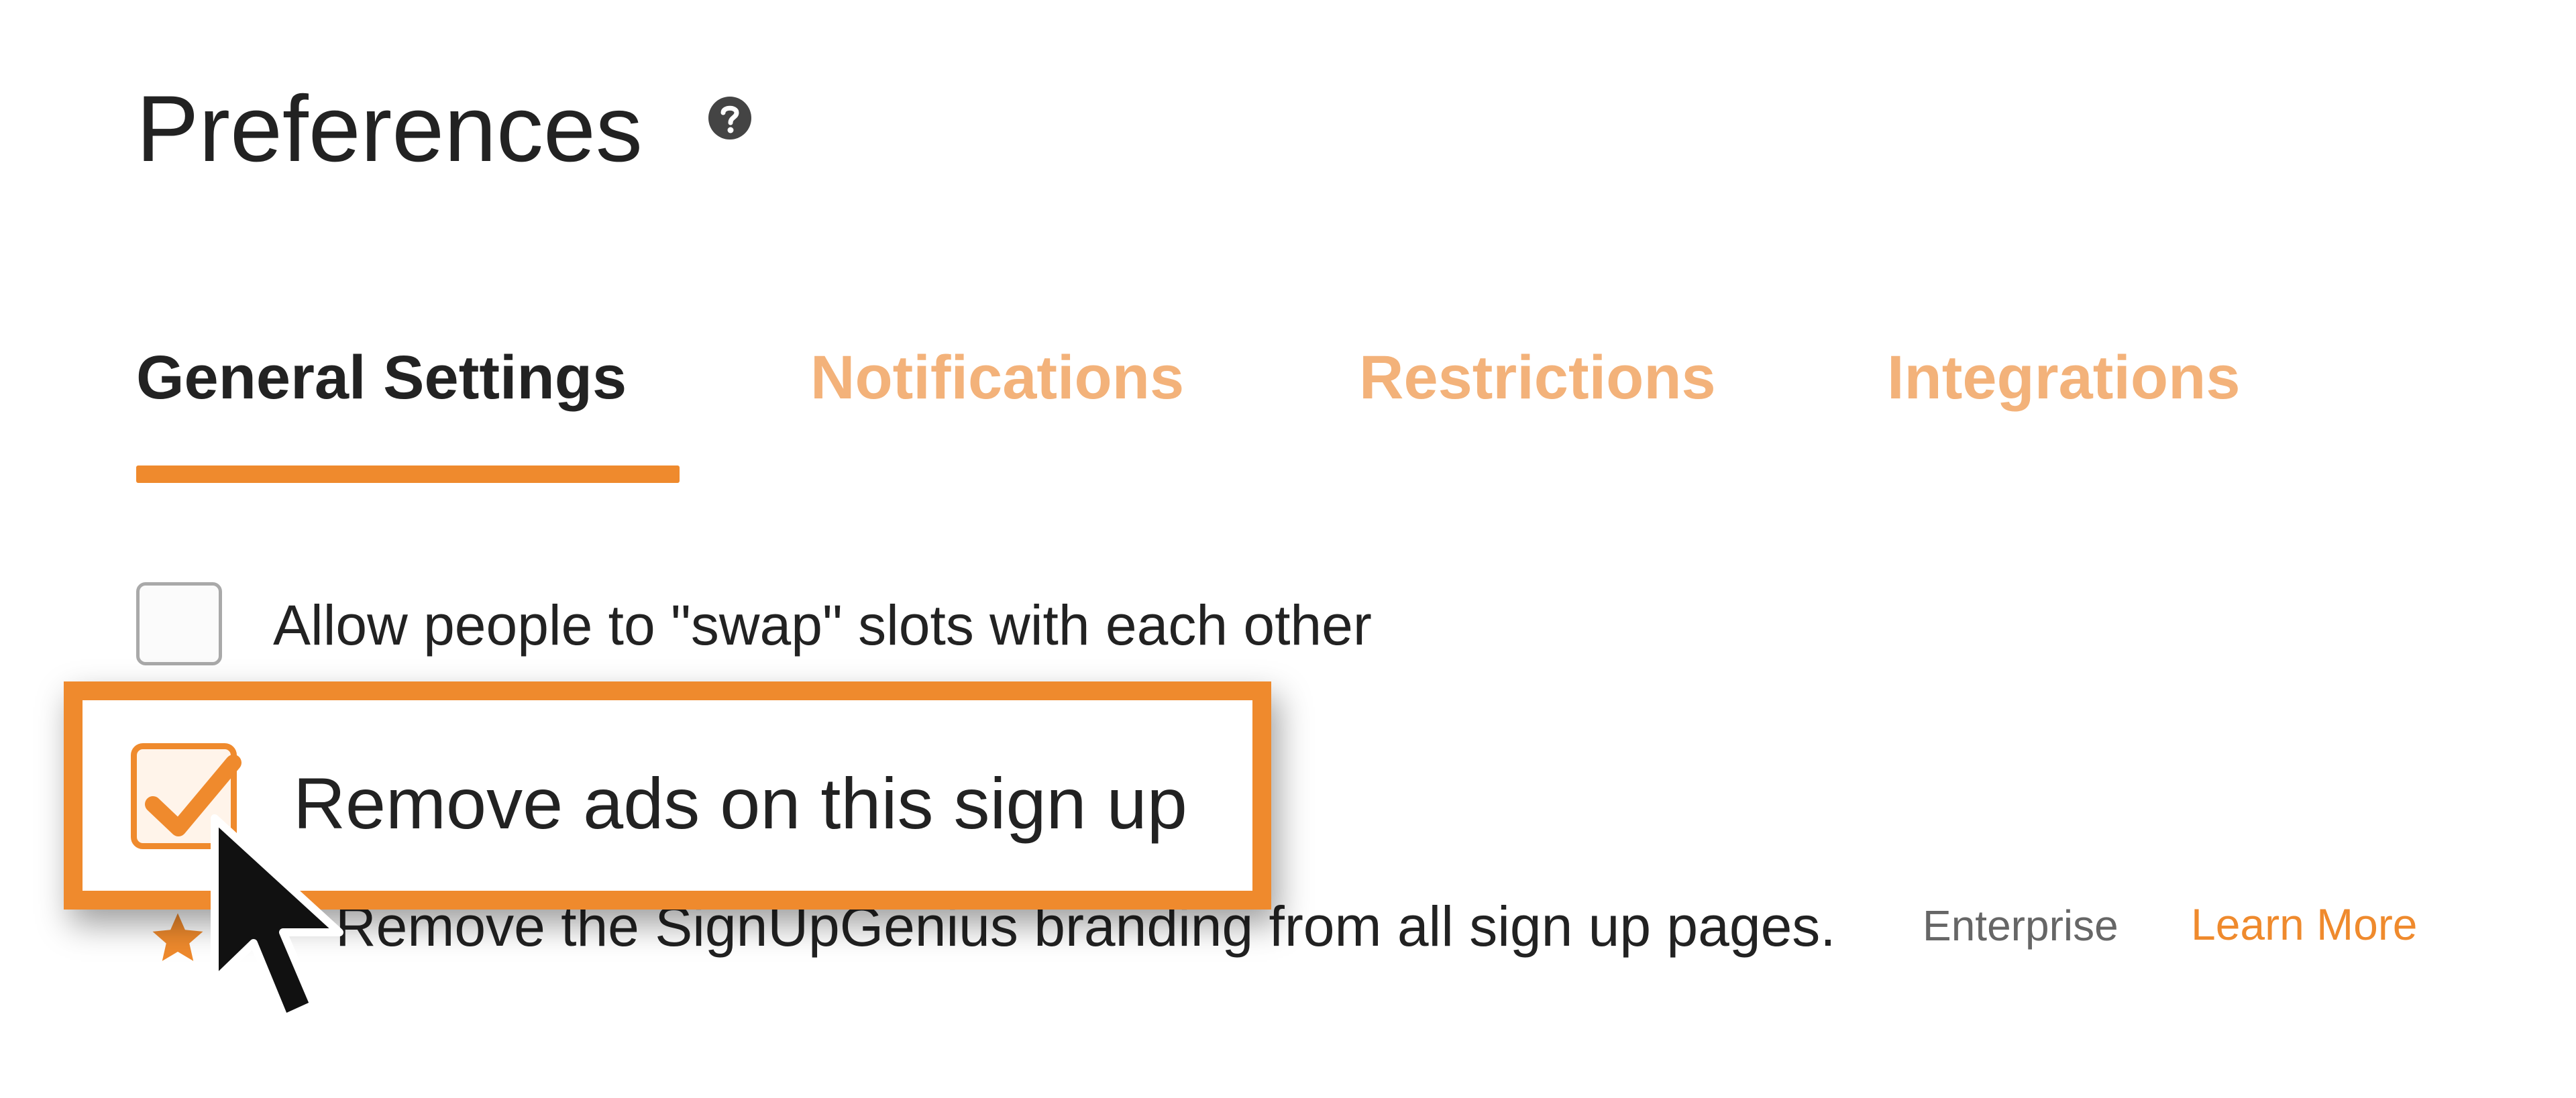 Image resolution: width=2576 pixels, height=1098 pixels. Describe the element at coordinates (178, 938) in the screenshot. I see `star-icon` at that location.